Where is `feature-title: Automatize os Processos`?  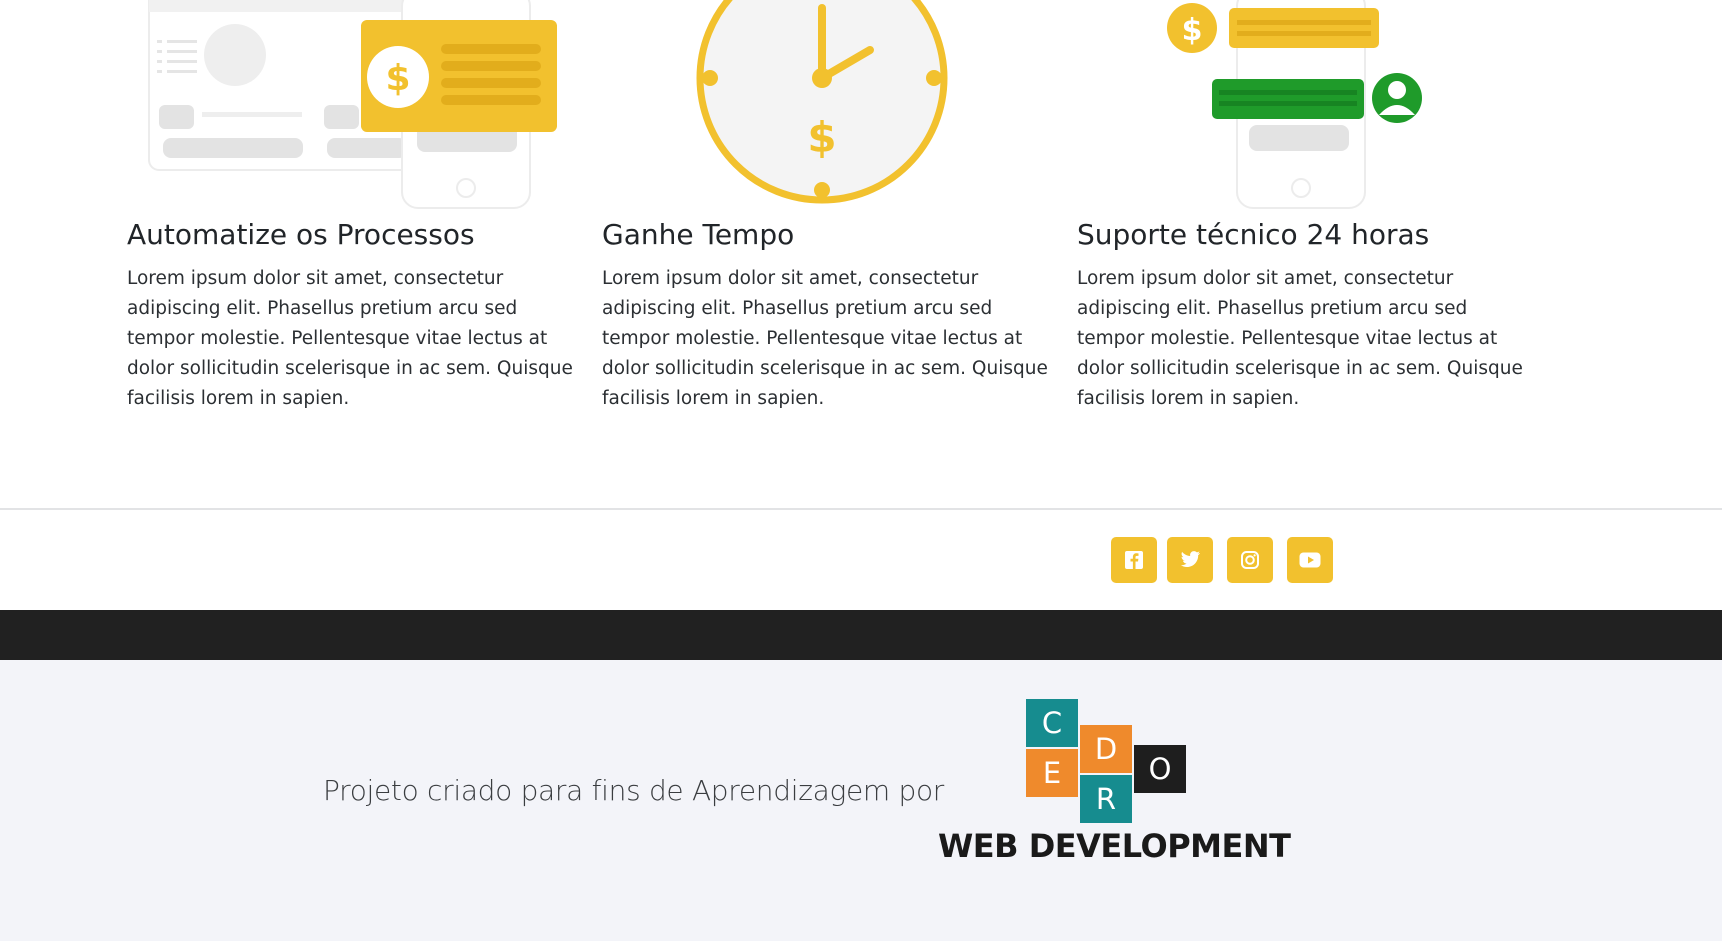 feature-title: Automatize os Processos is located at coordinates (301, 234).